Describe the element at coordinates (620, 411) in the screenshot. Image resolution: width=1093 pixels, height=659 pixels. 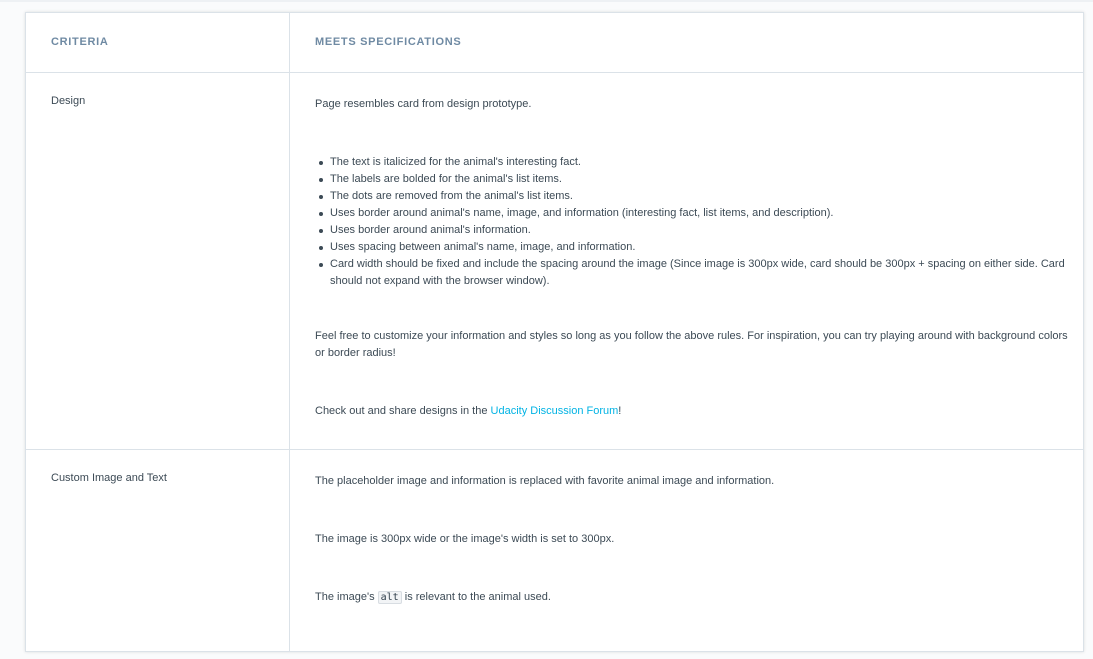
I see `share-suffix: !` at that location.